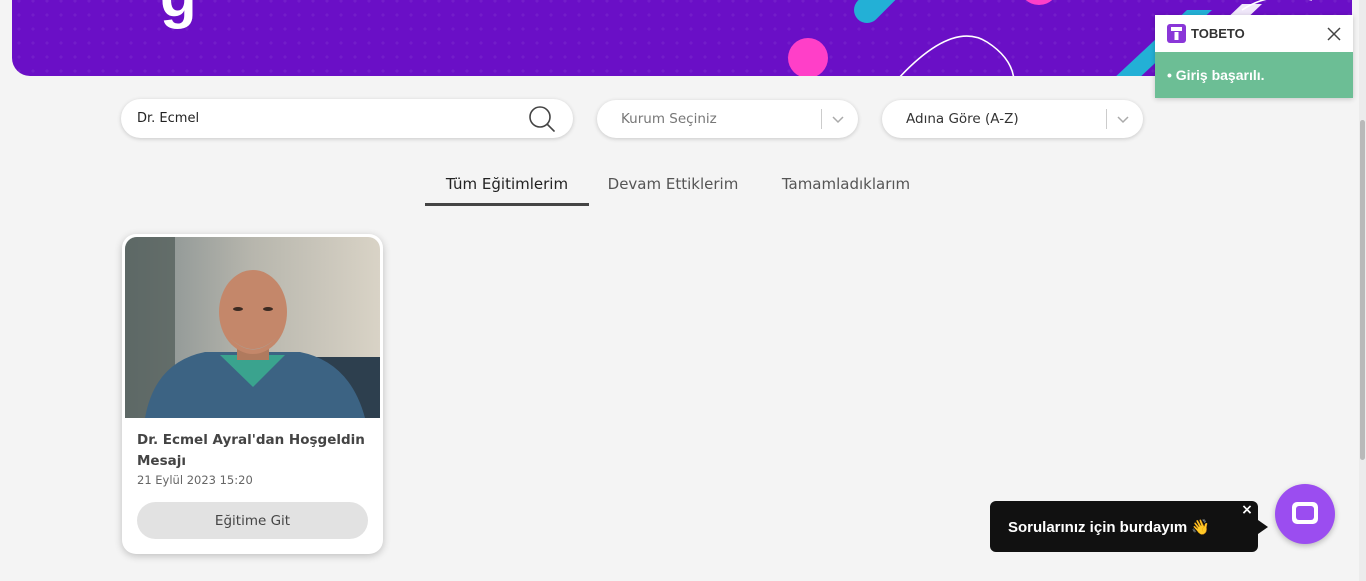 The height and width of the screenshot is (581, 1366). Describe the element at coordinates (542, 119) in the screenshot. I see `search-icon` at that location.